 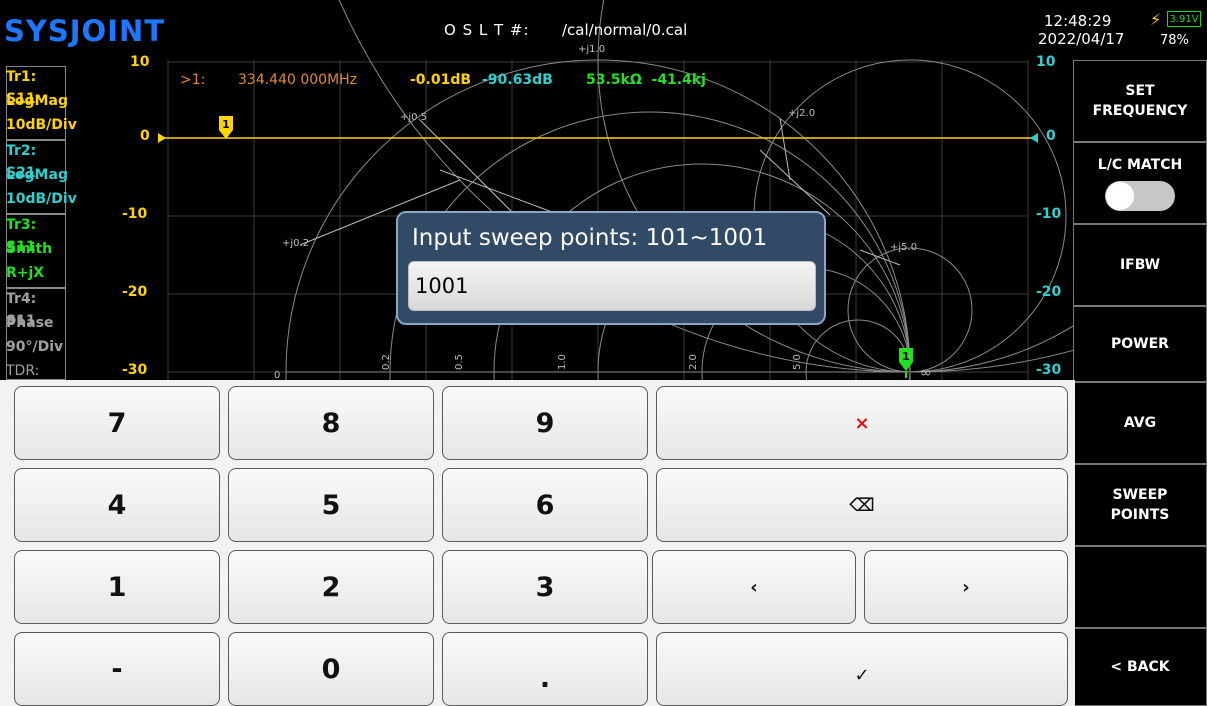 What do you see at coordinates (1049, 214) in the screenshot?
I see `right-axis-m10: -10` at bounding box center [1049, 214].